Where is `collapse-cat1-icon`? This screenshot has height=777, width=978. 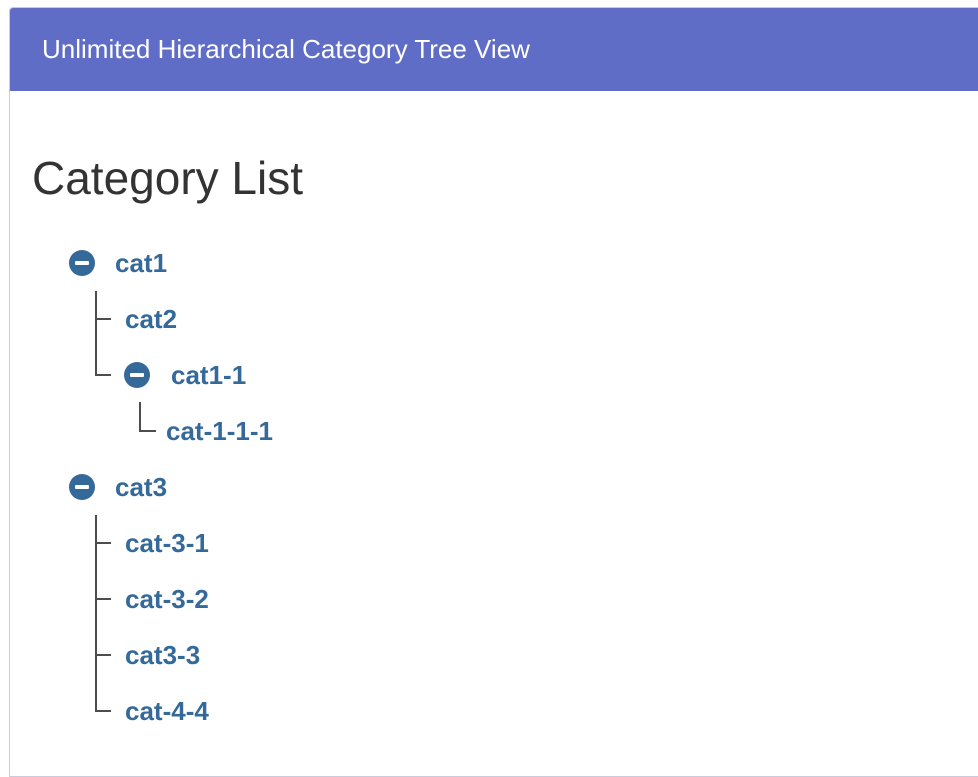 collapse-cat1-icon is located at coordinates (82, 263).